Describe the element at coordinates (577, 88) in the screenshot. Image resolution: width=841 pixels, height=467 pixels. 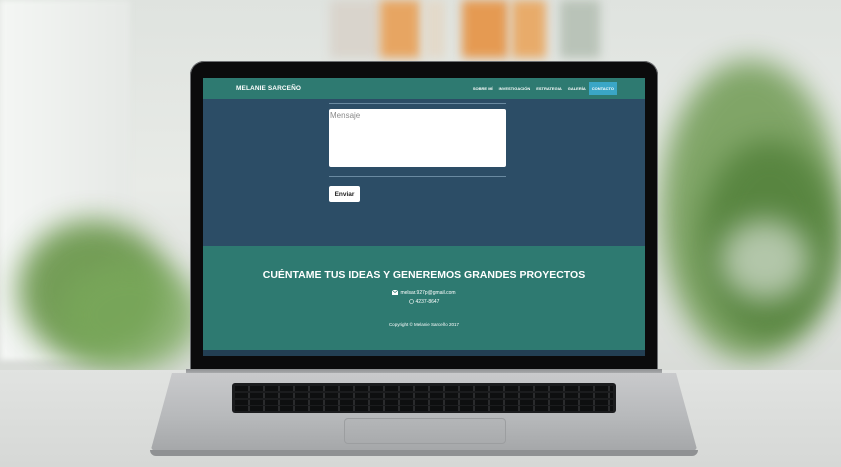
I see `nav-item-galeria: GALERÍA` at that location.